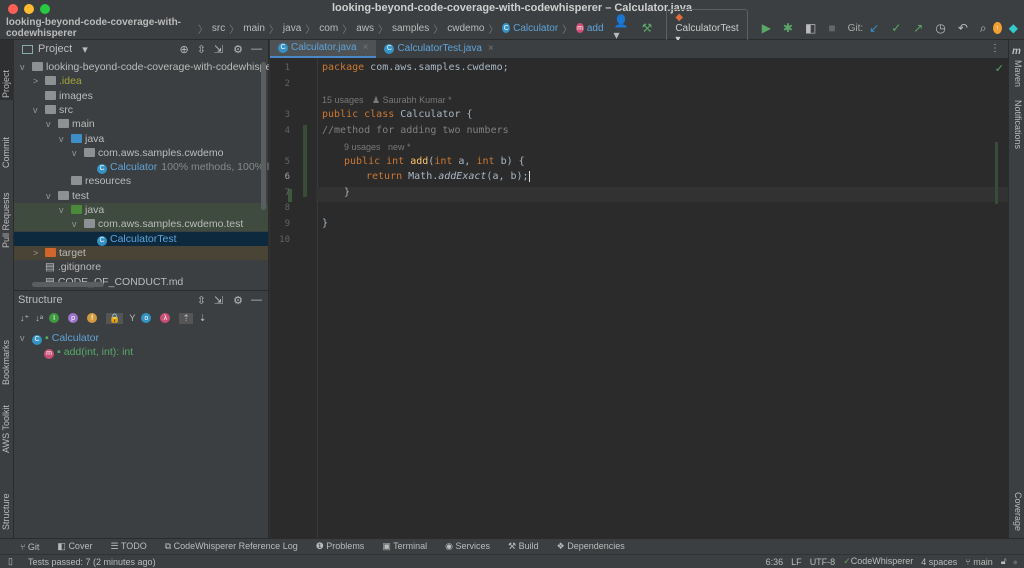  What do you see at coordinates (465, 28) in the screenshot?
I see `breadcrumb-cwdemo: cwdemo` at bounding box center [465, 28].